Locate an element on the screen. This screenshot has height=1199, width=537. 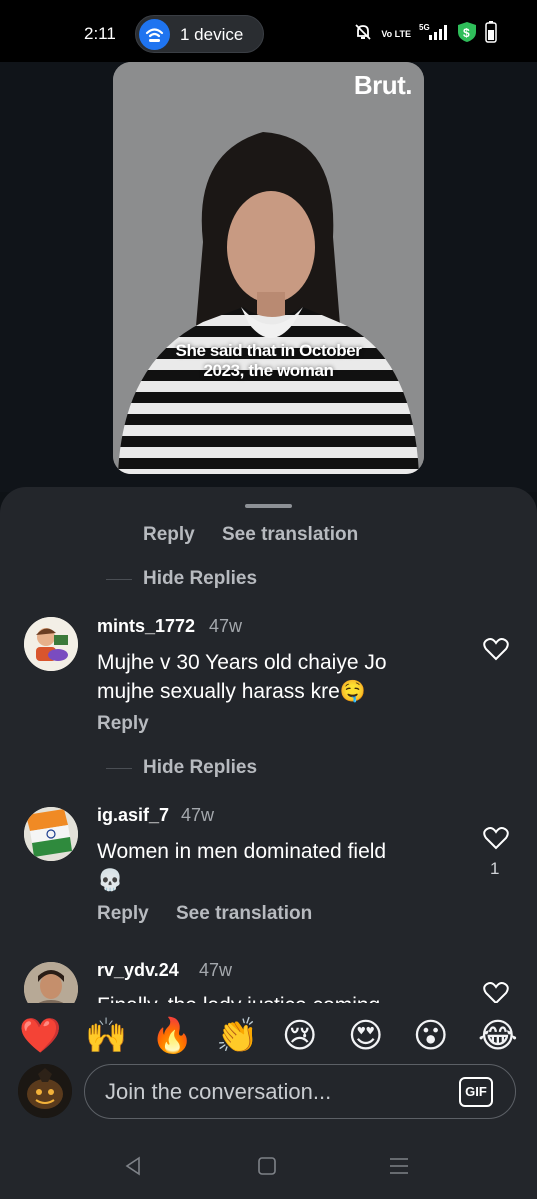
comment-username: rv_ydv.24 is located at coordinates (138, 970).